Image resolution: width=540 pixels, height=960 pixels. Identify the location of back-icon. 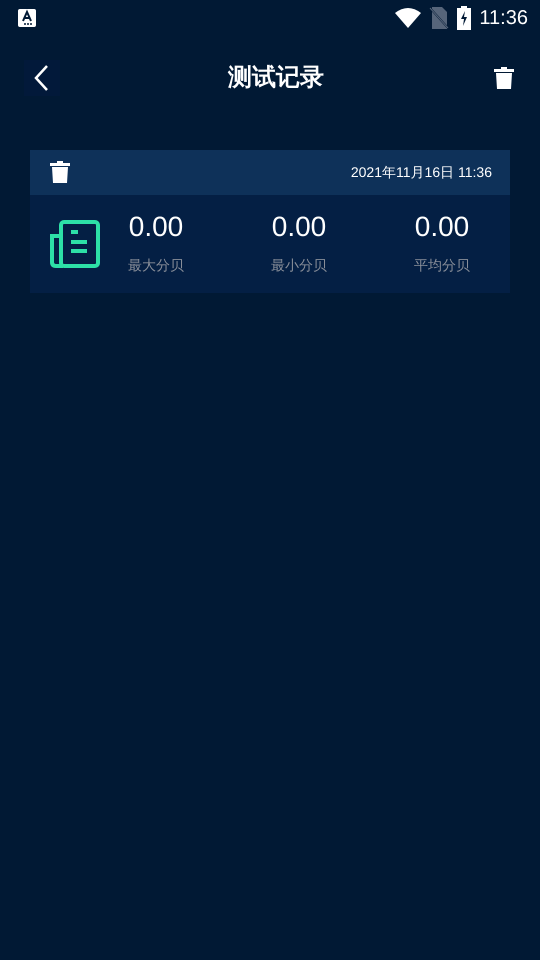
(42, 78).